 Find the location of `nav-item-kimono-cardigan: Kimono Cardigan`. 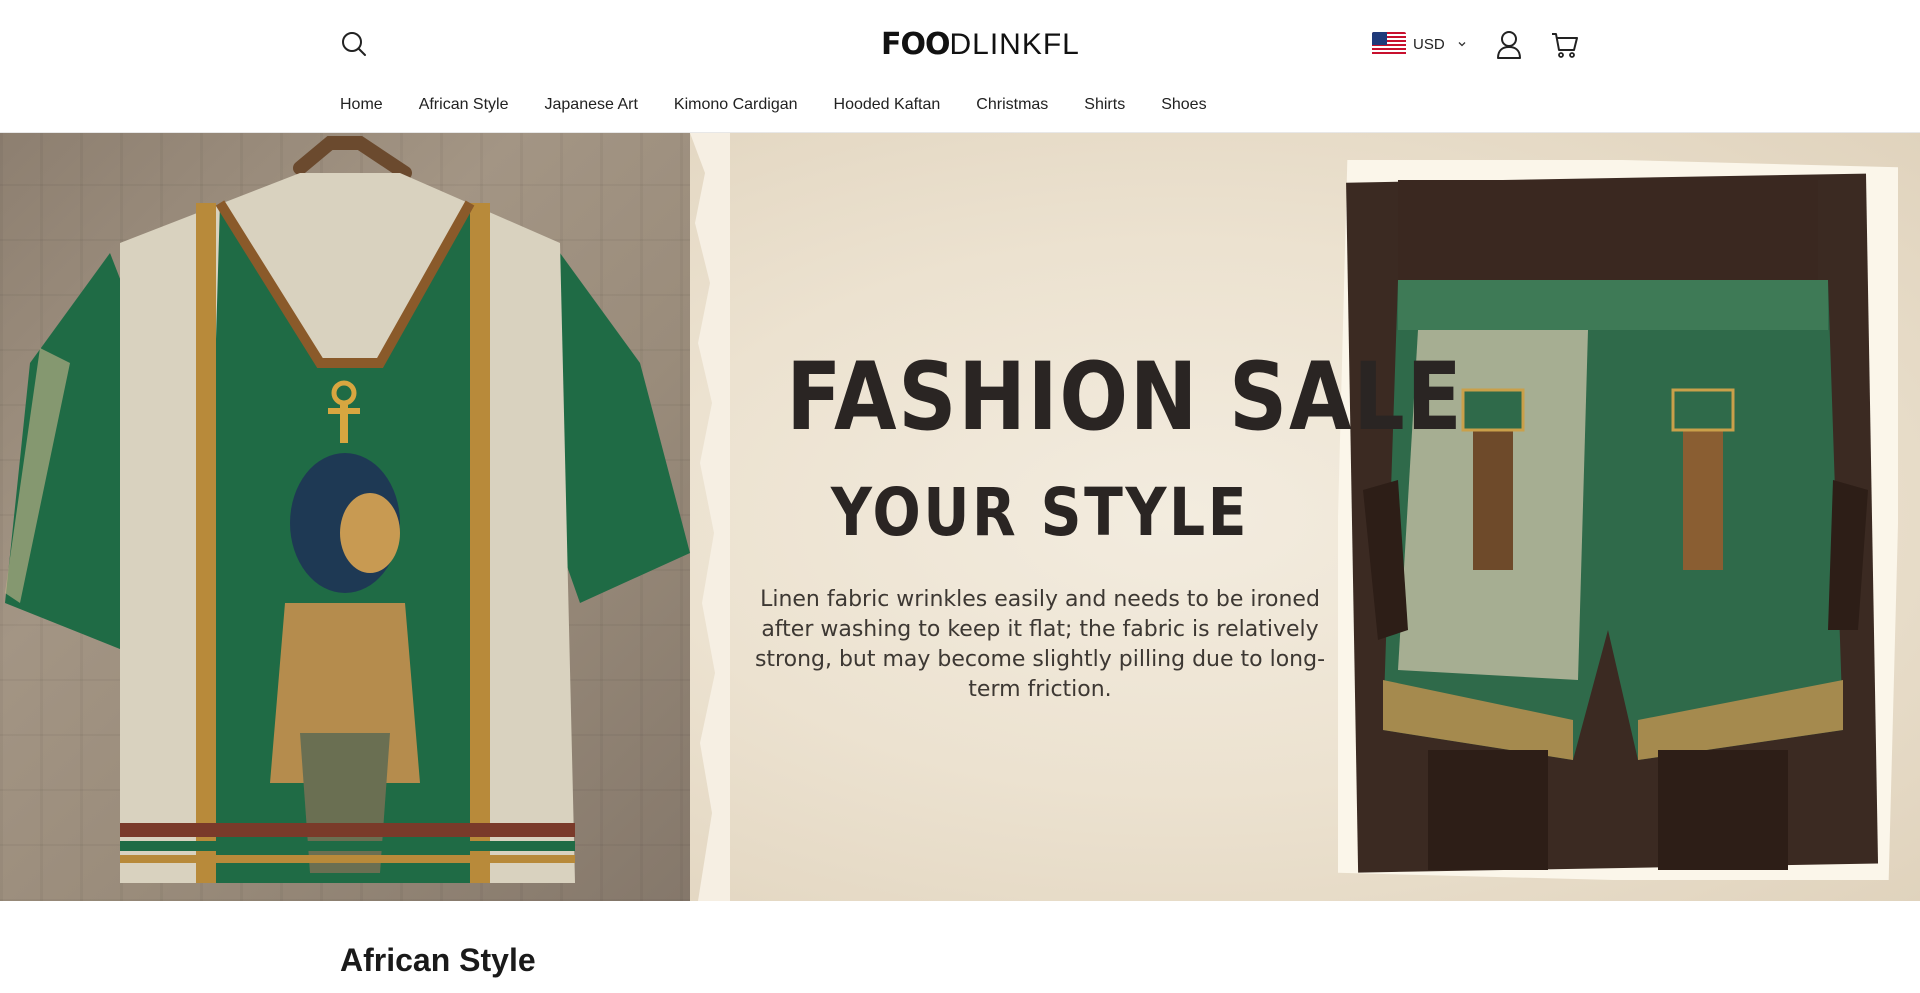

nav-item-kimono-cardigan: Kimono Cardigan is located at coordinates (736, 105).